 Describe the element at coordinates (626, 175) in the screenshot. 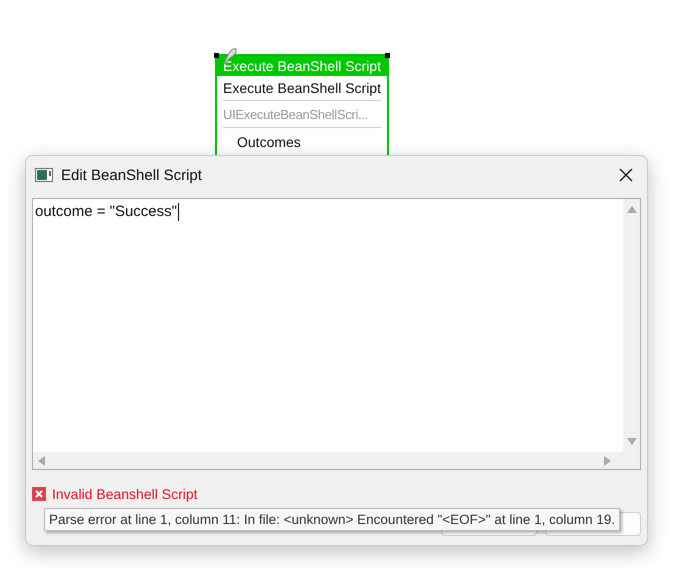

I see `close-icon` at that location.